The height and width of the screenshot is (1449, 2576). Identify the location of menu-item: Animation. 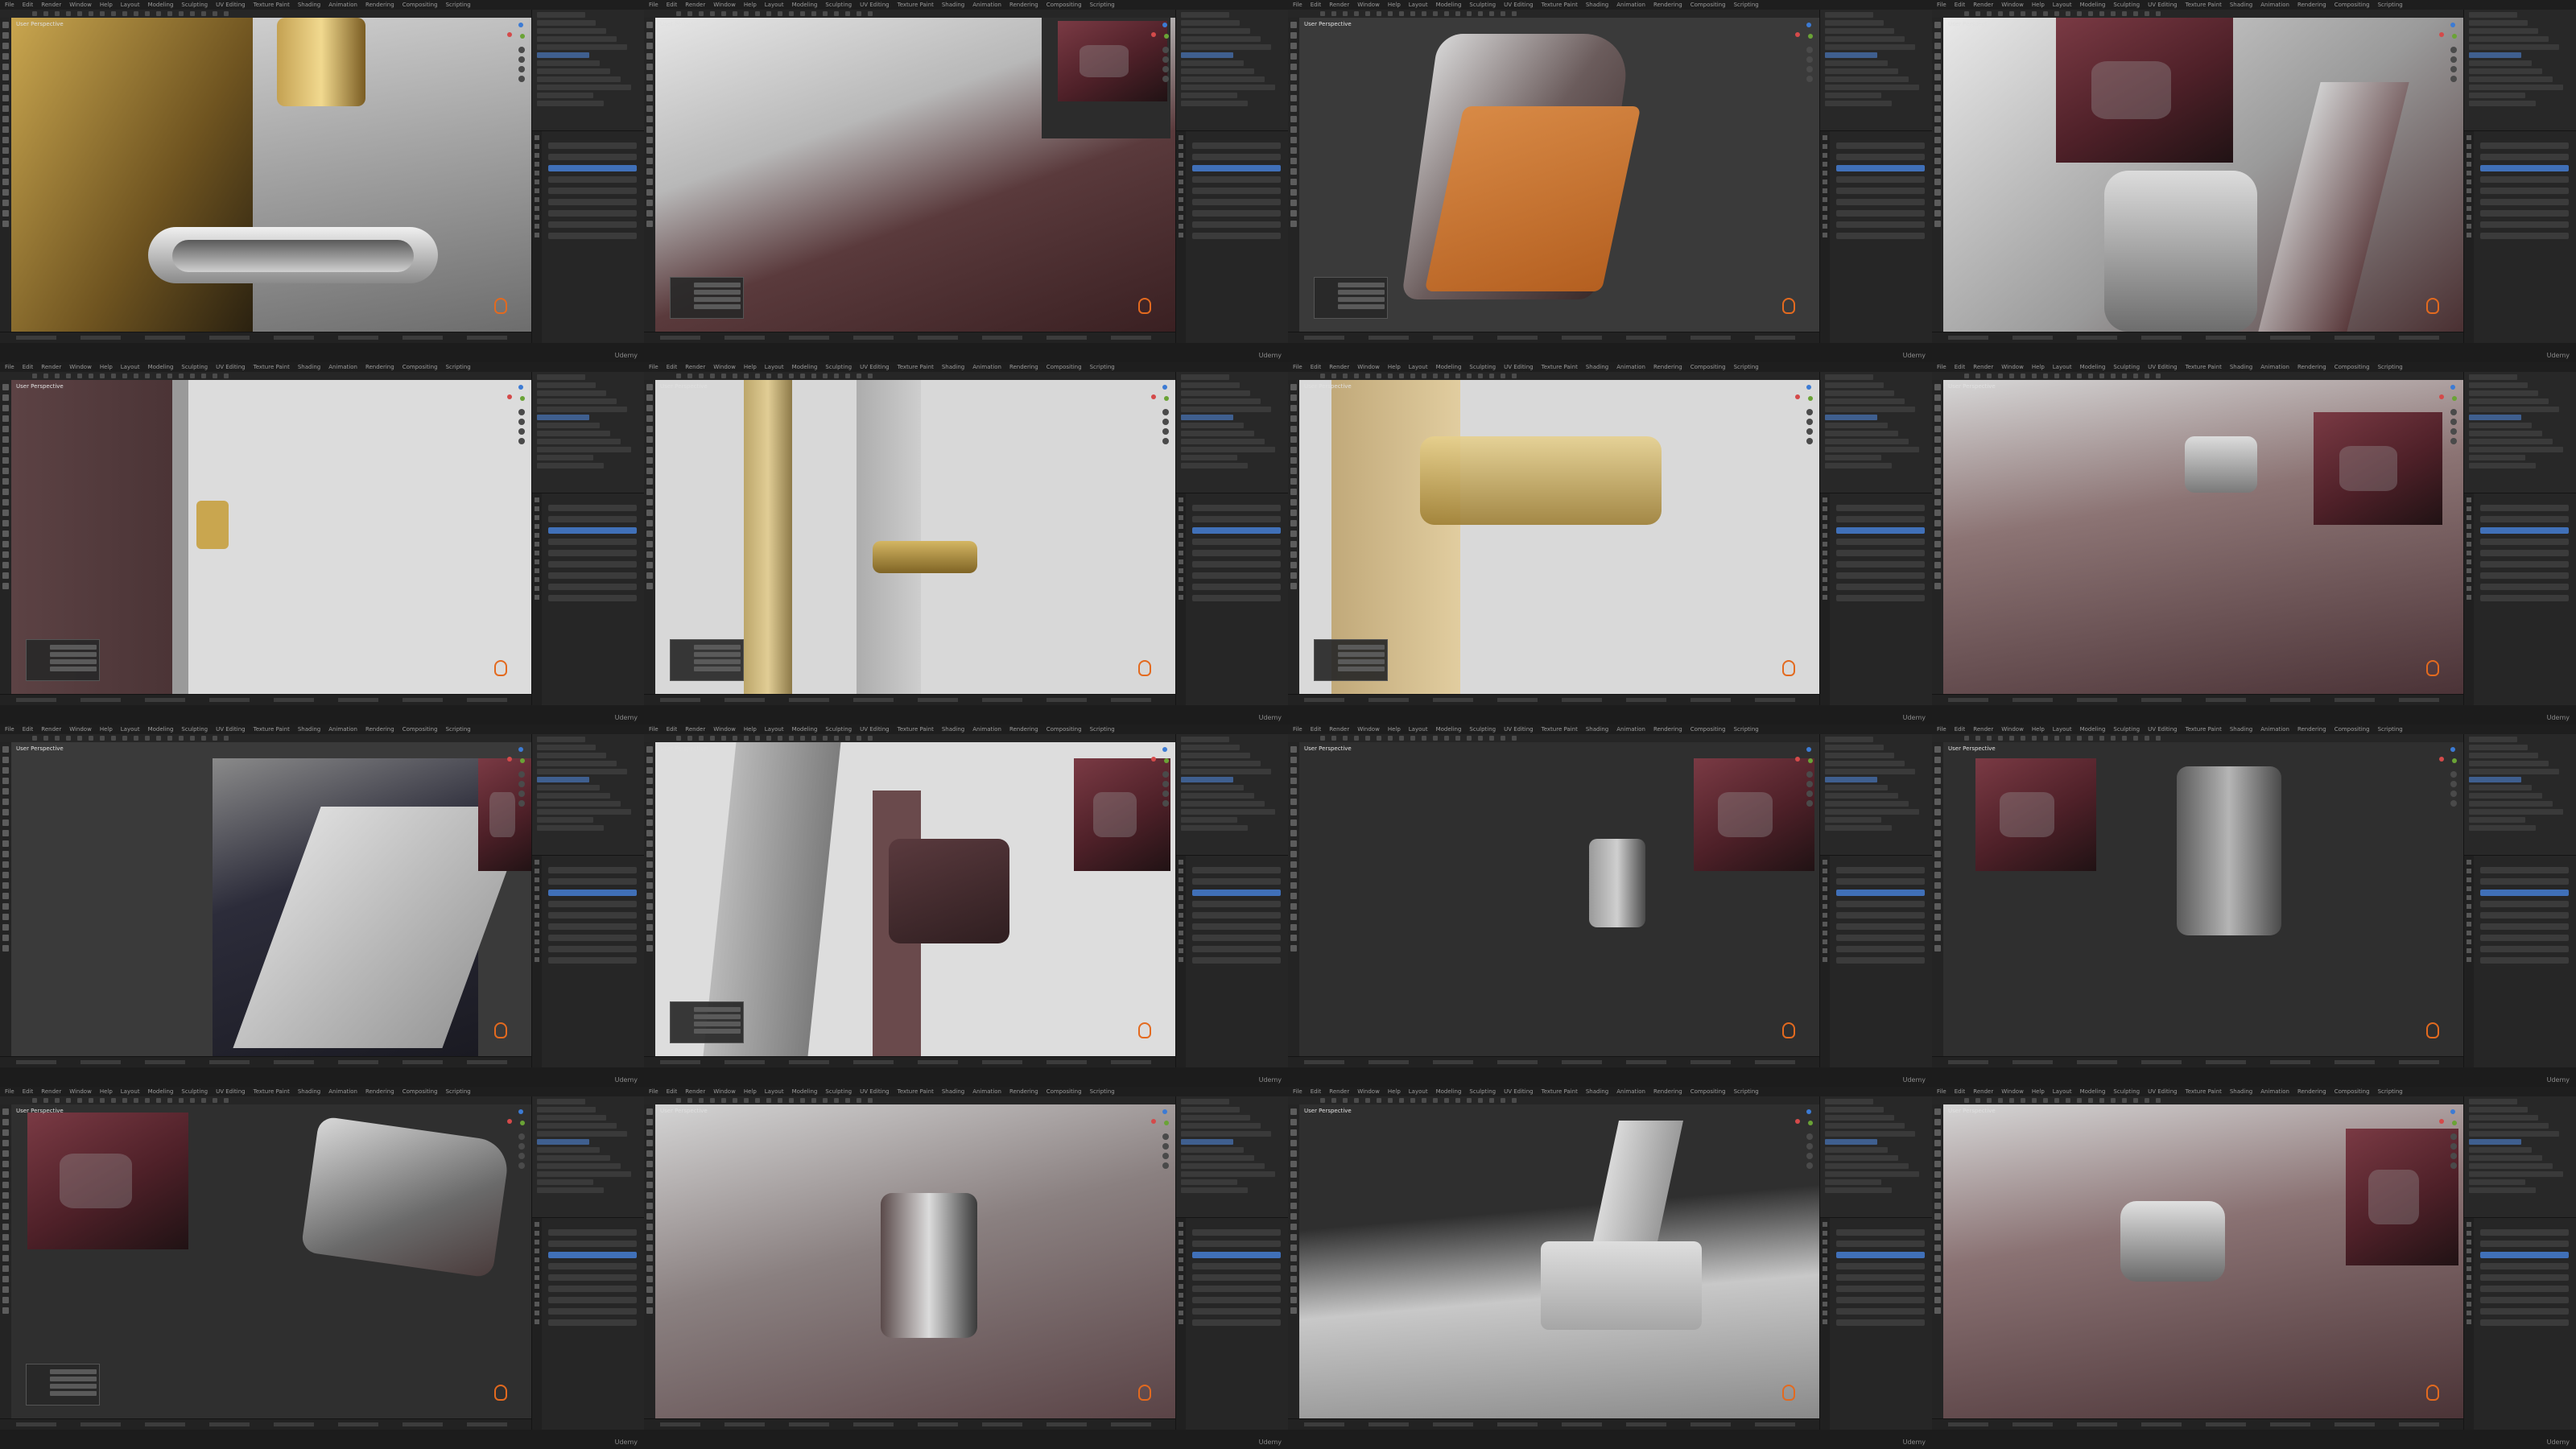
(2274, 729).